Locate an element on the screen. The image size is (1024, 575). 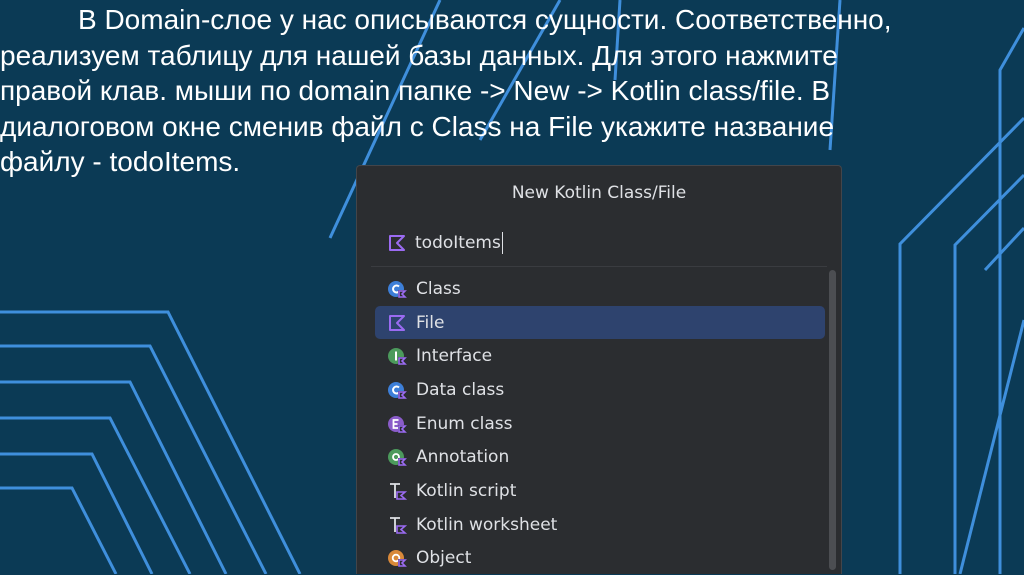
list-item-kotlin-script: Kotlin script is located at coordinates (600, 491).